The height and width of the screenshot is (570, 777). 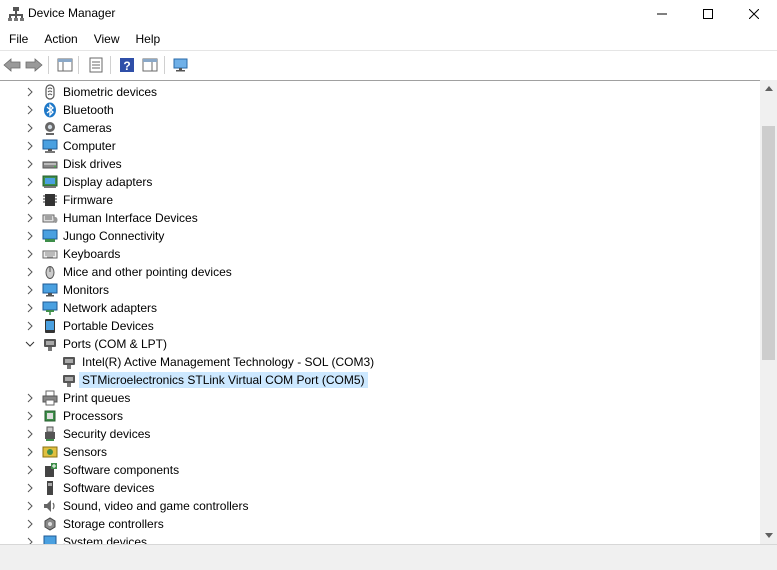 What do you see at coordinates (380, 92) in the screenshot?
I see `tree-category-item: Biometric devices` at bounding box center [380, 92].